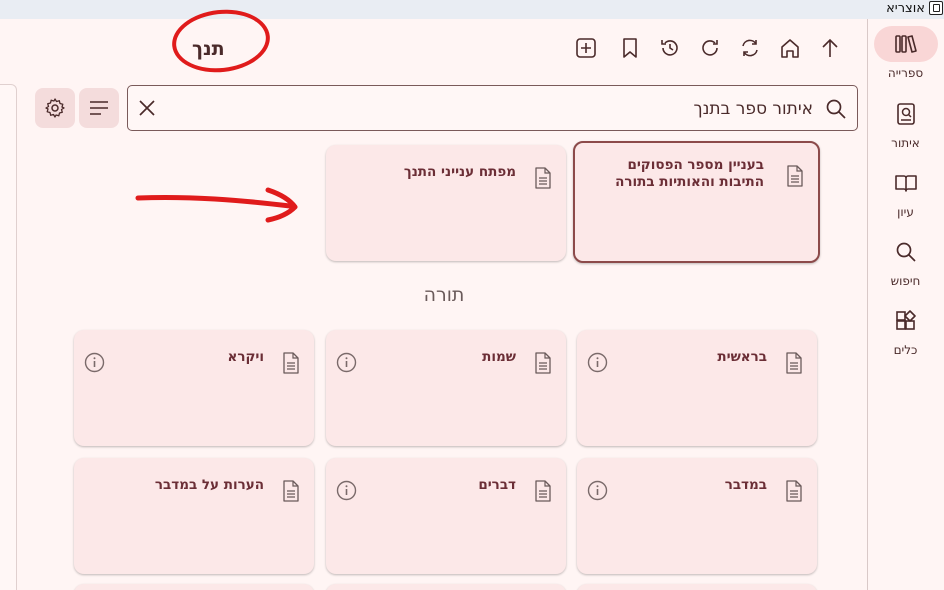  I want to click on library-icon, so click(905, 44).